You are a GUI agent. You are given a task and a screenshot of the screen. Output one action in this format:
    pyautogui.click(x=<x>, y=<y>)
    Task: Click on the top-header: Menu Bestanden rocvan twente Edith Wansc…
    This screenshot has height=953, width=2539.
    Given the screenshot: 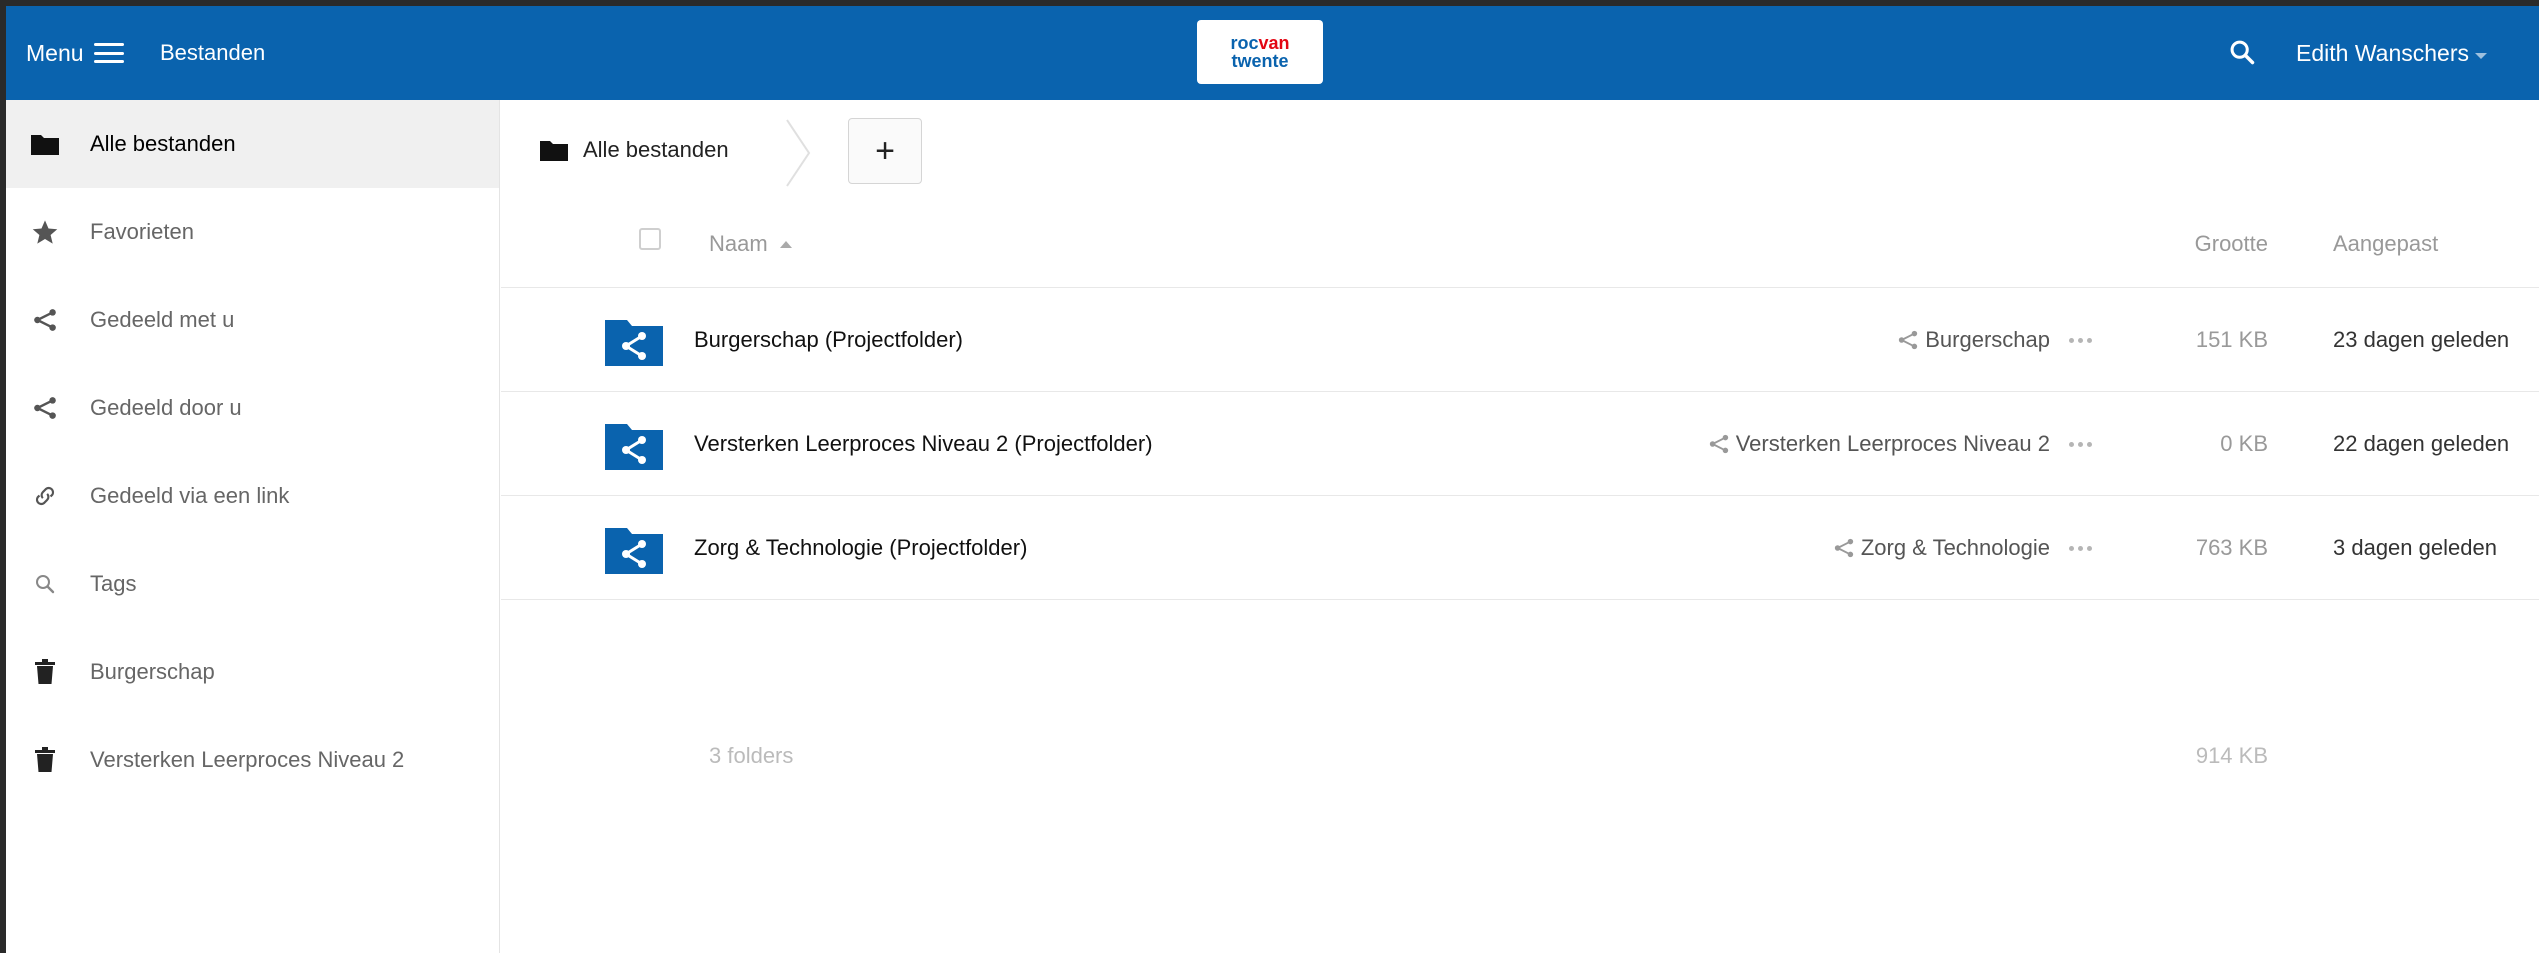 What is the action you would take?
    pyautogui.click(x=1272, y=53)
    